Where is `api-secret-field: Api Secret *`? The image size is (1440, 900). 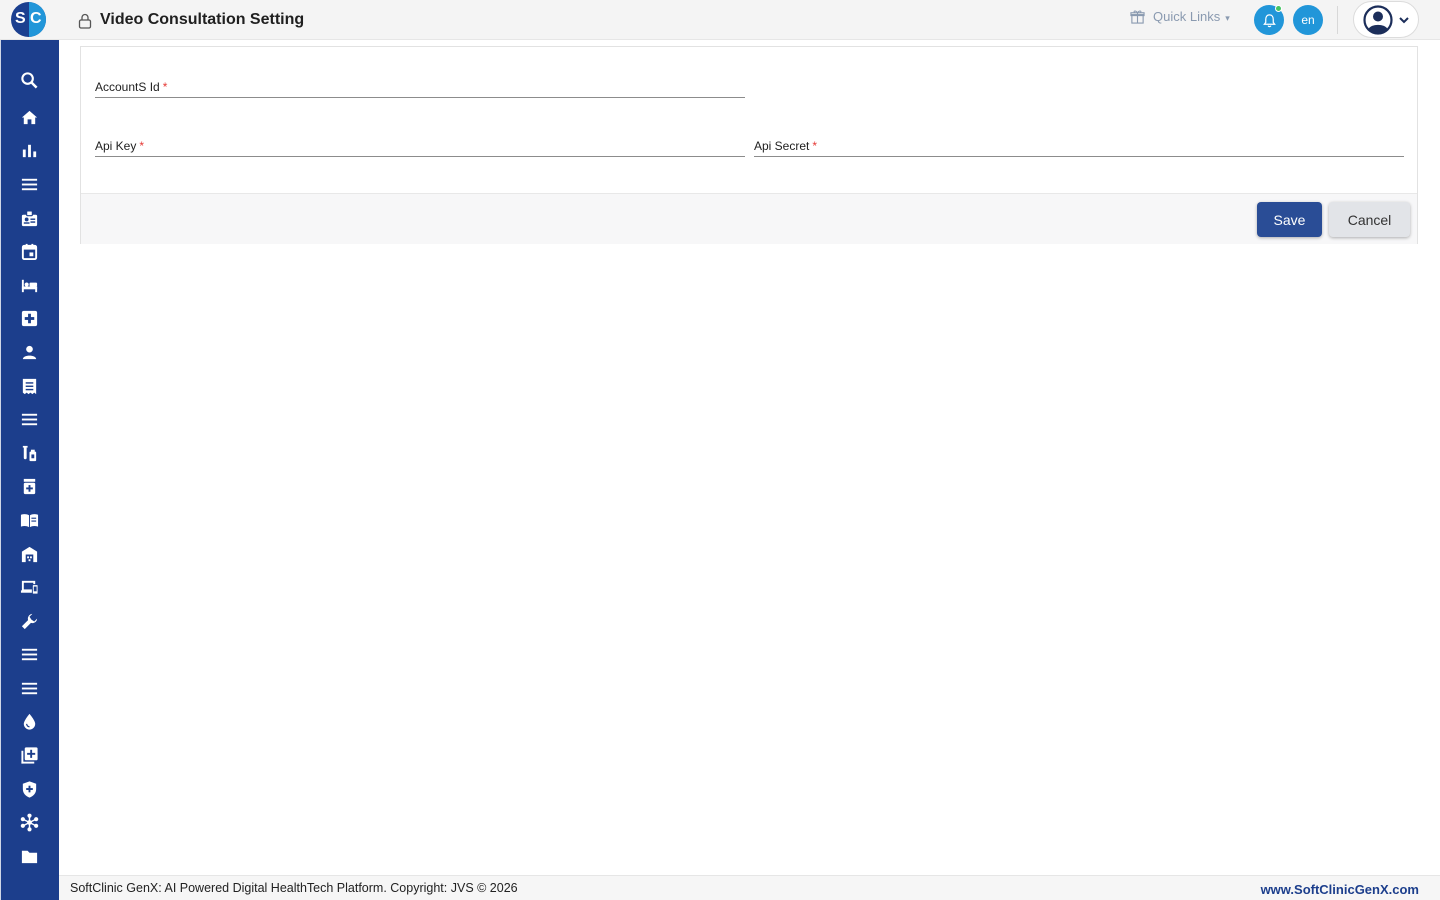 api-secret-field: Api Secret * is located at coordinates (1079, 146).